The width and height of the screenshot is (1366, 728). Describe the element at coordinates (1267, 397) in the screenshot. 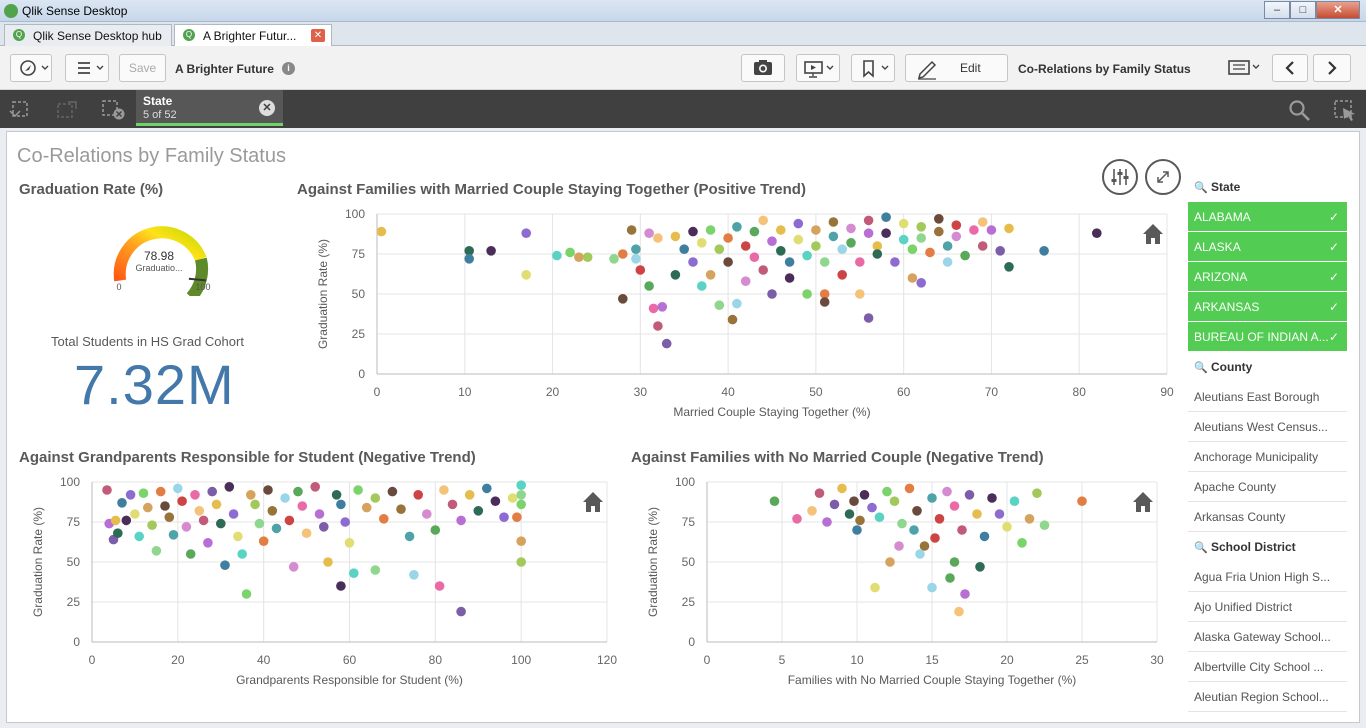

I see `filter-item-county: Aleutians East Borough` at that location.